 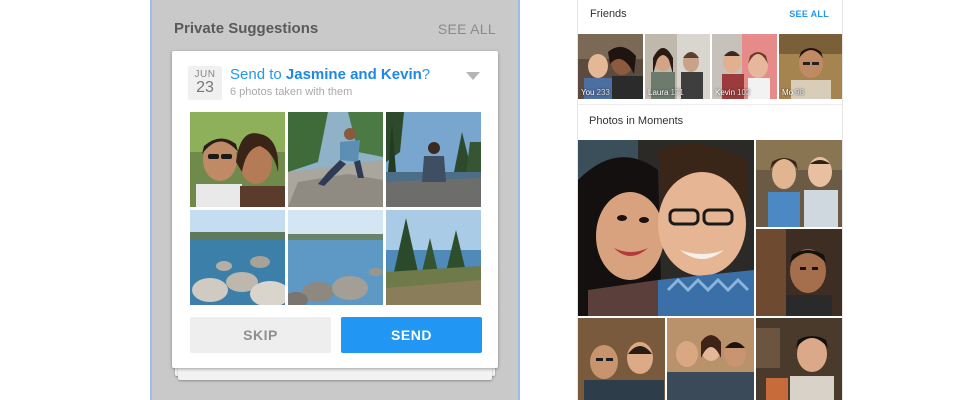 What do you see at coordinates (258, 74) in the screenshot?
I see `send-prefix: Send to` at bounding box center [258, 74].